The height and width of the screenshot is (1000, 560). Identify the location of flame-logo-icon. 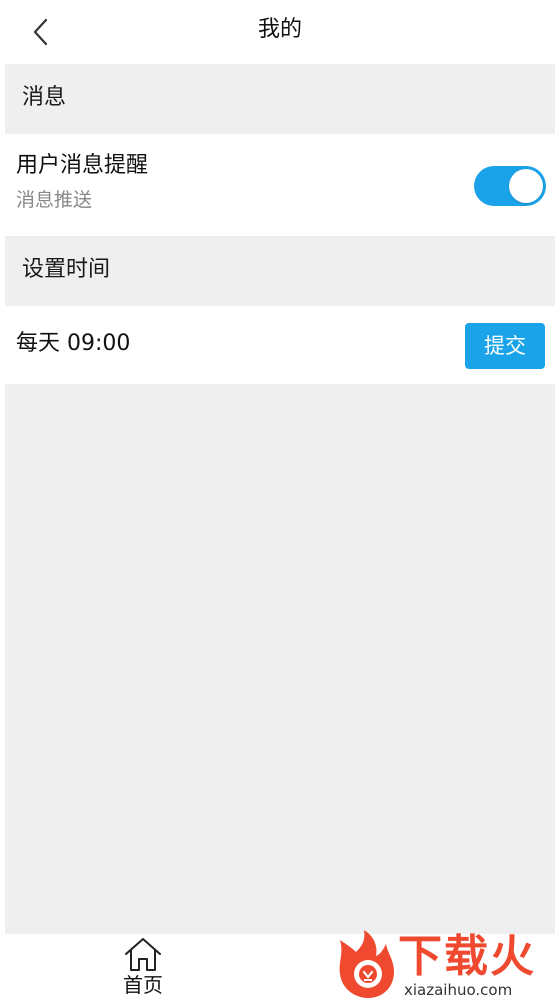
(366, 964).